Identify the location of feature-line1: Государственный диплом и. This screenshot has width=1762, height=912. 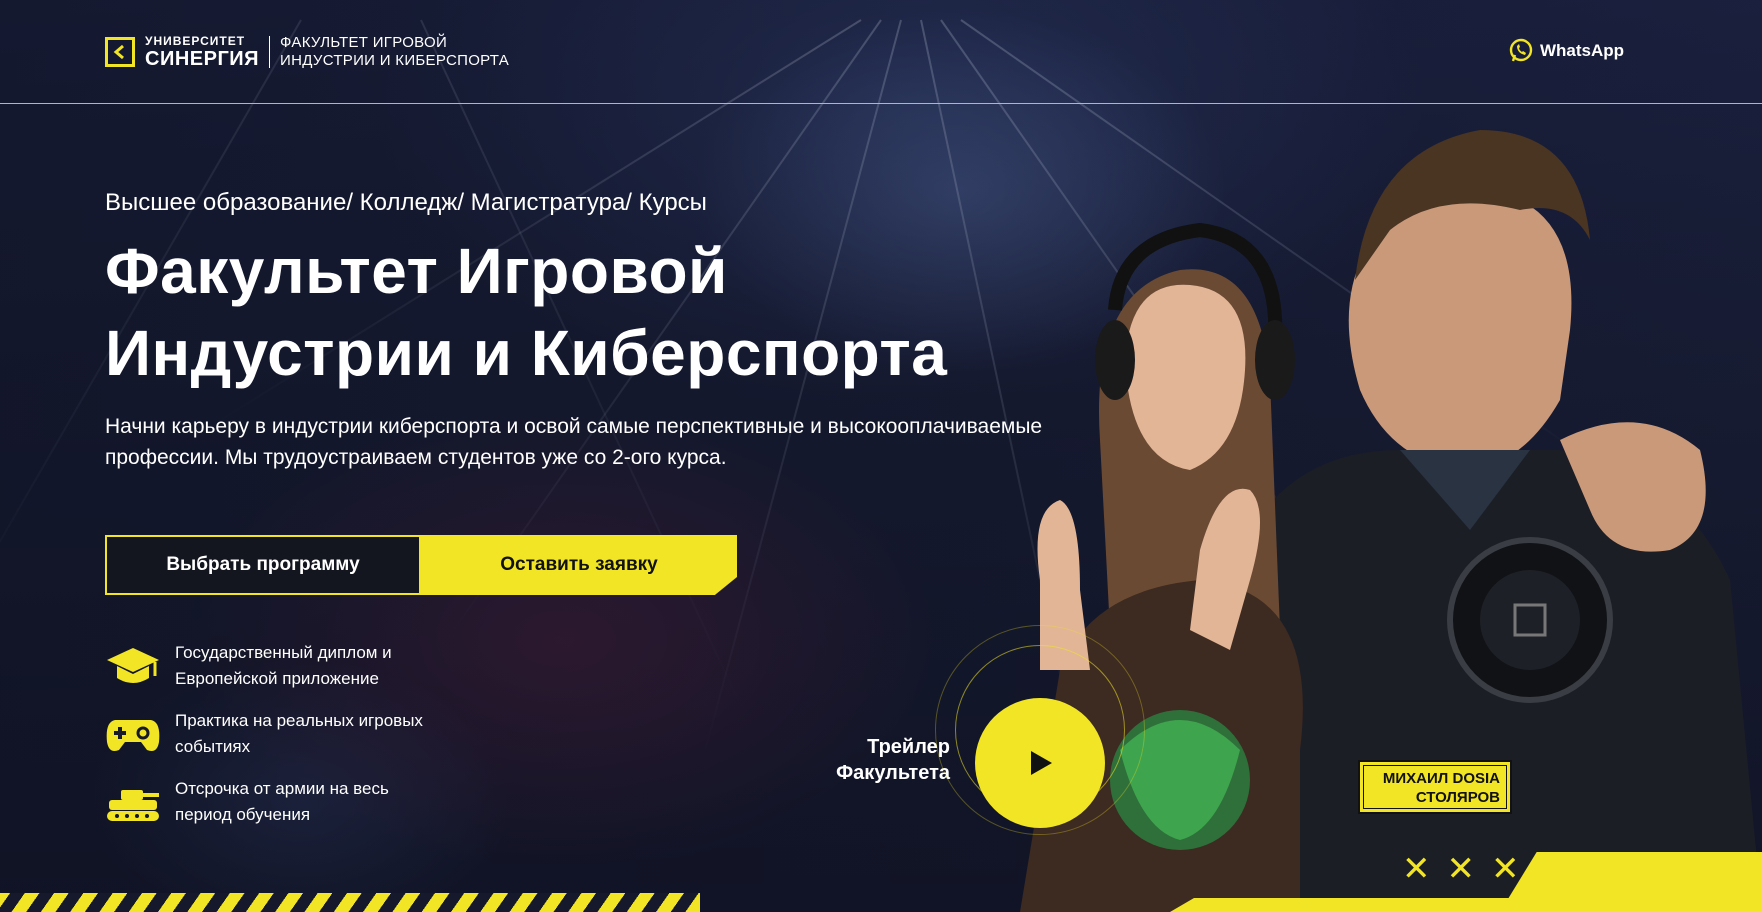
(283, 652).